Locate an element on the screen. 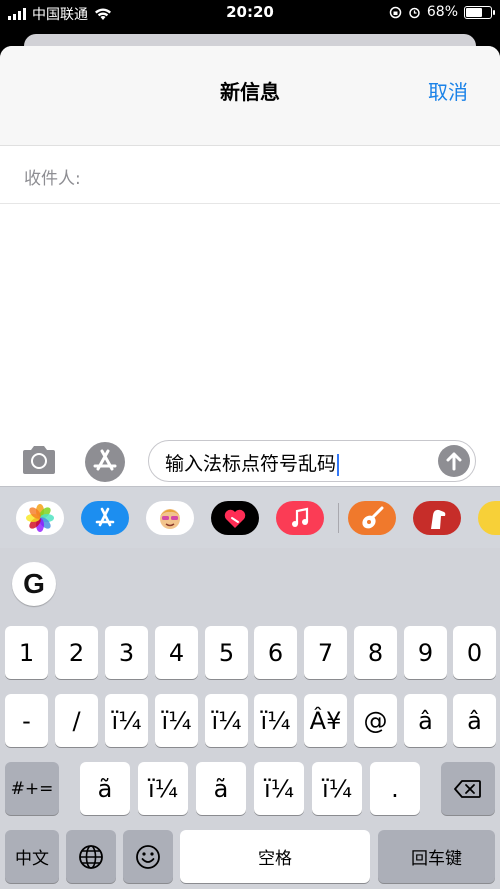  photos-icon is located at coordinates (40, 518).